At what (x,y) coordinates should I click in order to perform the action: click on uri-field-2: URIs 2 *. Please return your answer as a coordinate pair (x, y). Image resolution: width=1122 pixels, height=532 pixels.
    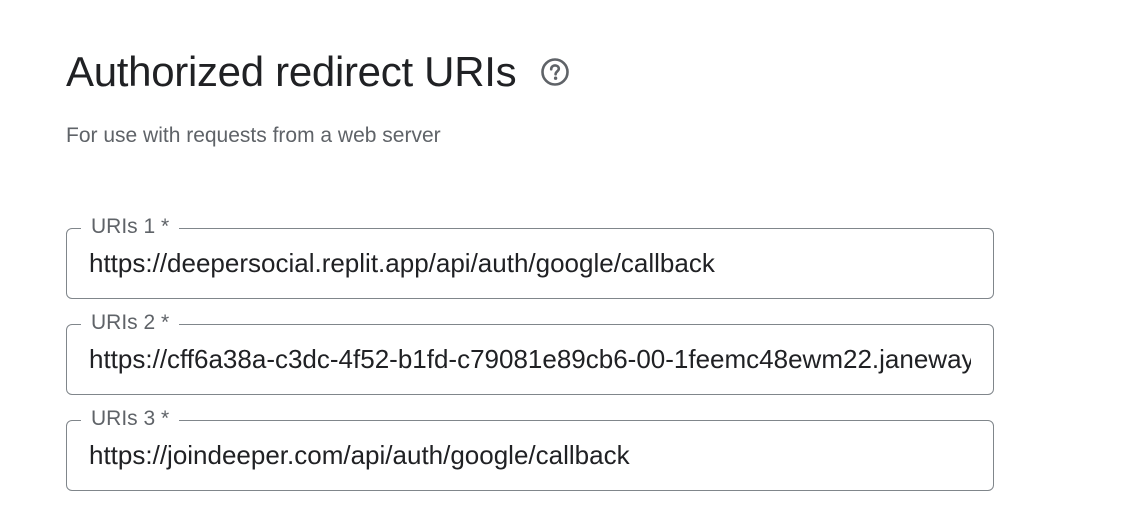
    Looking at the image, I should click on (530, 352).